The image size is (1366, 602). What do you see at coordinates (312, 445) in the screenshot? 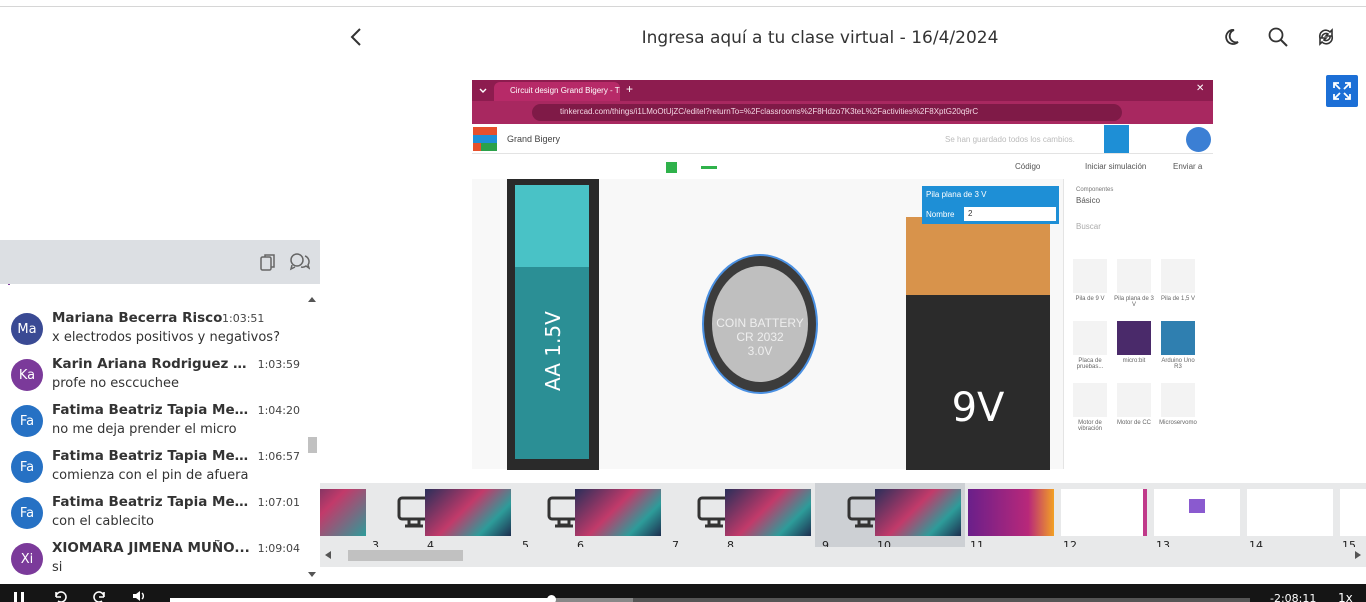
I see `chat-scroll-thumb` at bounding box center [312, 445].